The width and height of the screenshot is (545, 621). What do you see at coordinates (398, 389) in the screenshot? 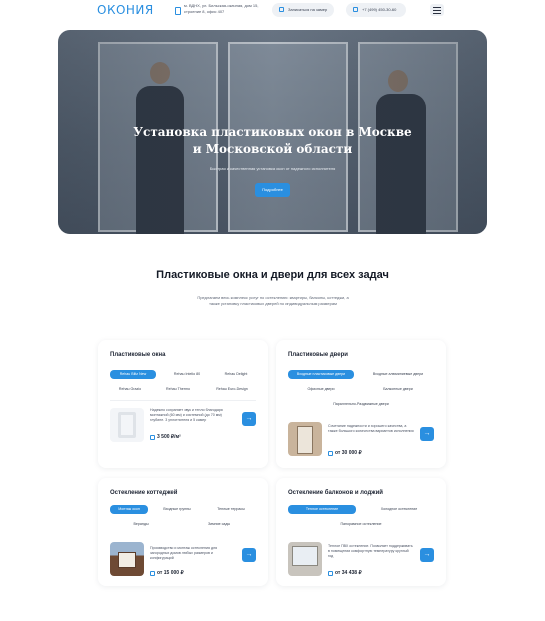
I see `chip-balcony-doors: Балконные двери` at bounding box center [398, 389].